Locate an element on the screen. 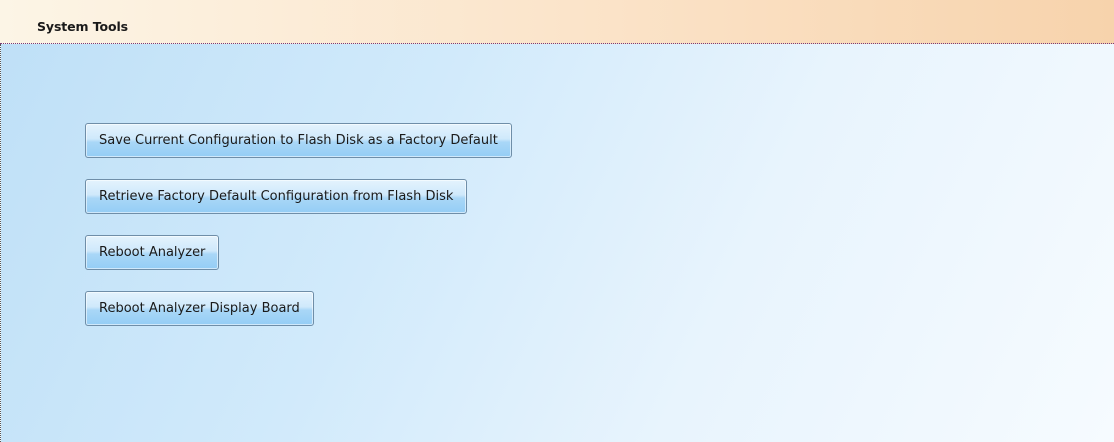 This screenshot has height=442, width=1114. panel-title: System Tools is located at coordinates (82, 26).